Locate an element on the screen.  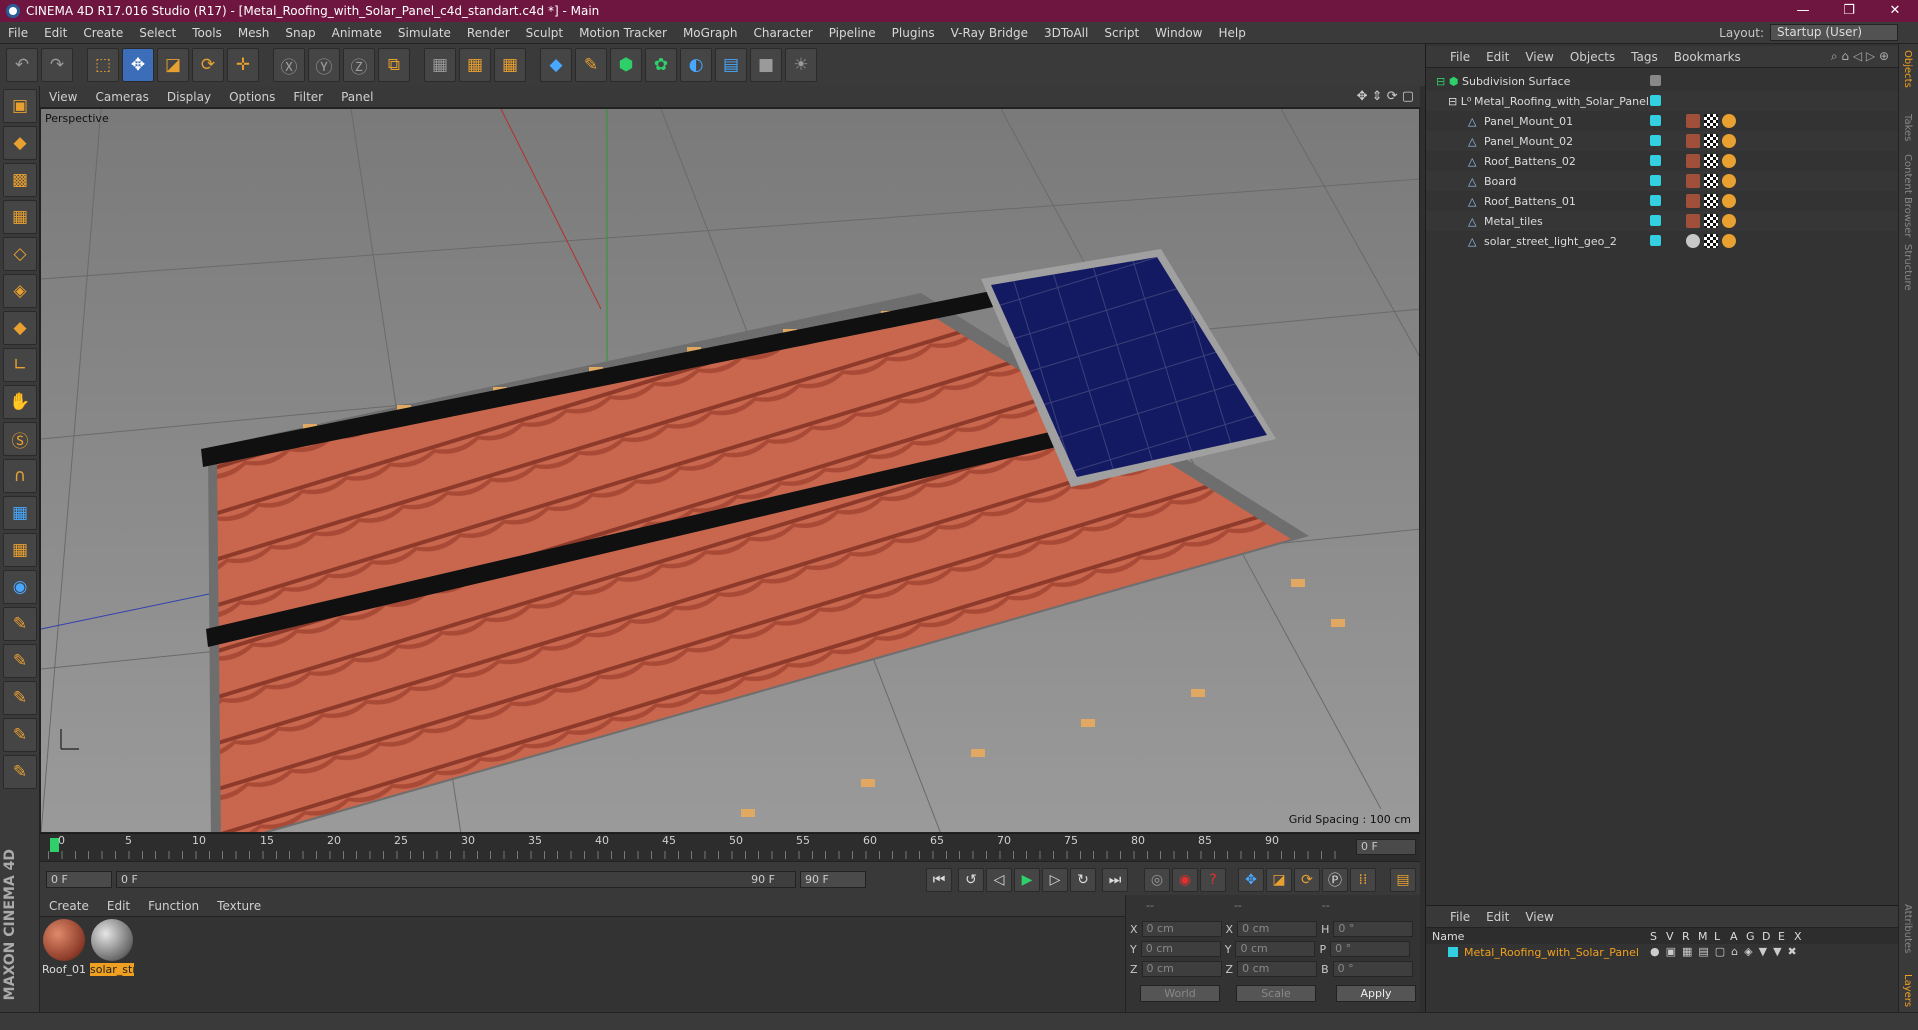
obj-menu-edit: Edit is located at coordinates (1497, 57).